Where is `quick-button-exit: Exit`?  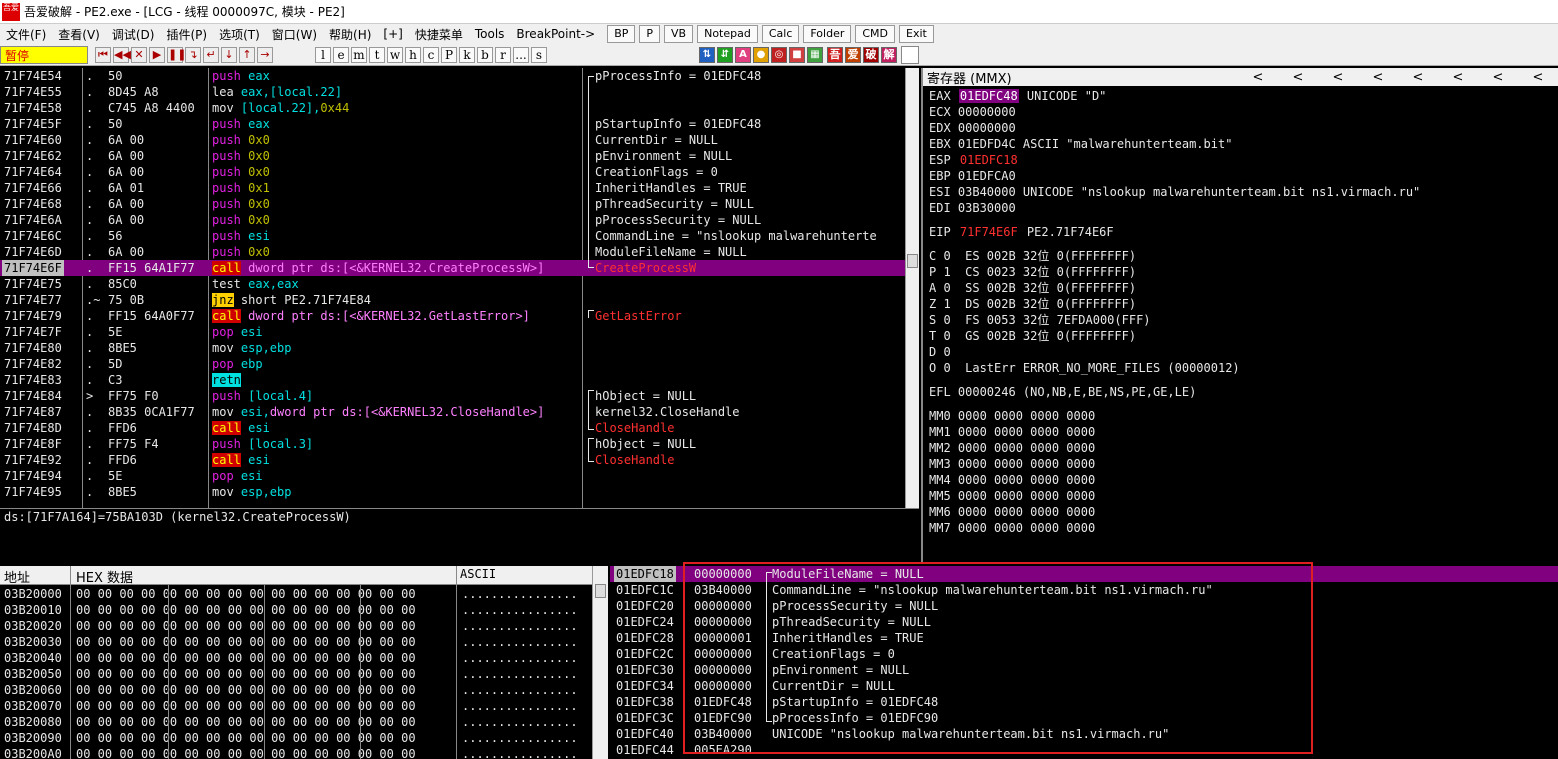 quick-button-exit: Exit is located at coordinates (916, 34).